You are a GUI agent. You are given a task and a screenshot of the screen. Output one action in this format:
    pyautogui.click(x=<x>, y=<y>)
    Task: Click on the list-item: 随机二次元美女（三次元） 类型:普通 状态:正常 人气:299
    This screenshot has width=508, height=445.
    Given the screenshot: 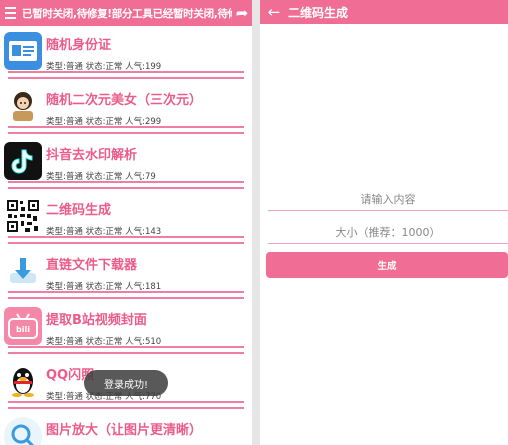 What is the action you would take?
    pyautogui.click(x=126, y=108)
    